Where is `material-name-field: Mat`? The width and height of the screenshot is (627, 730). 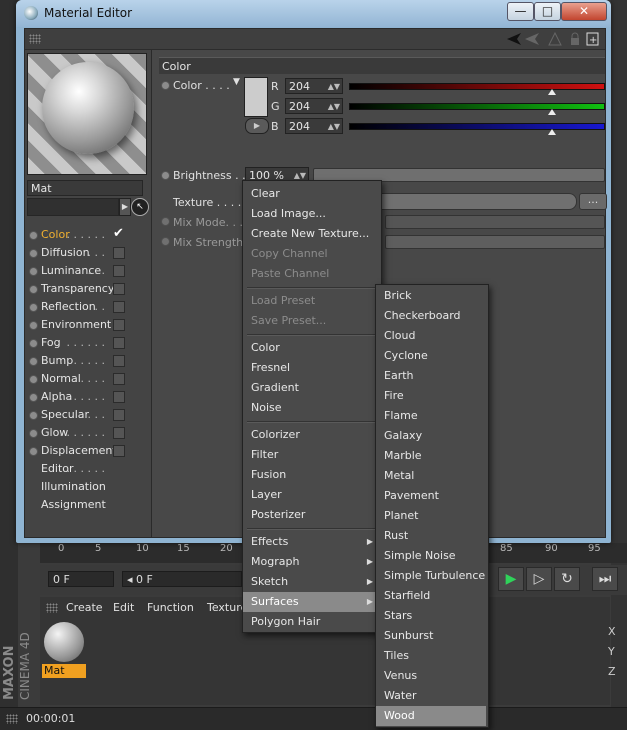 material-name-field: Mat is located at coordinates (85, 188).